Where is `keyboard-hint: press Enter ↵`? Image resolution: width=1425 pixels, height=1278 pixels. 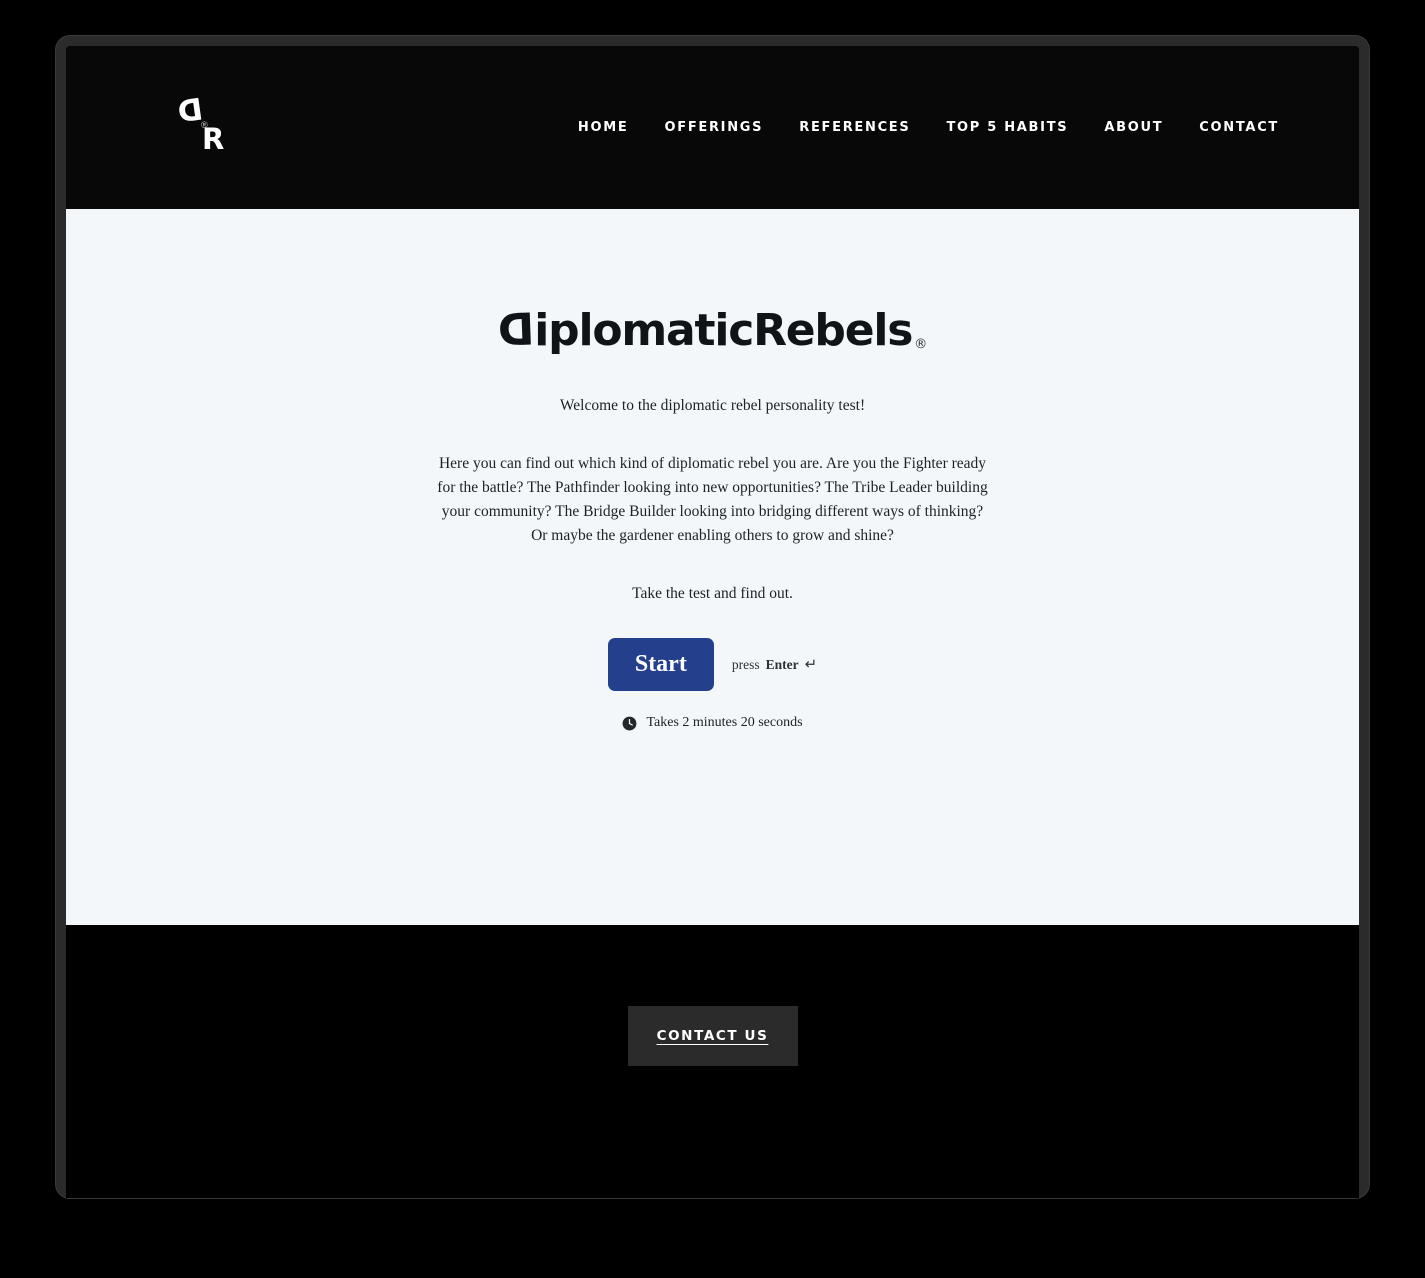
keyboard-hint: press Enter ↵ is located at coordinates (774, 664).